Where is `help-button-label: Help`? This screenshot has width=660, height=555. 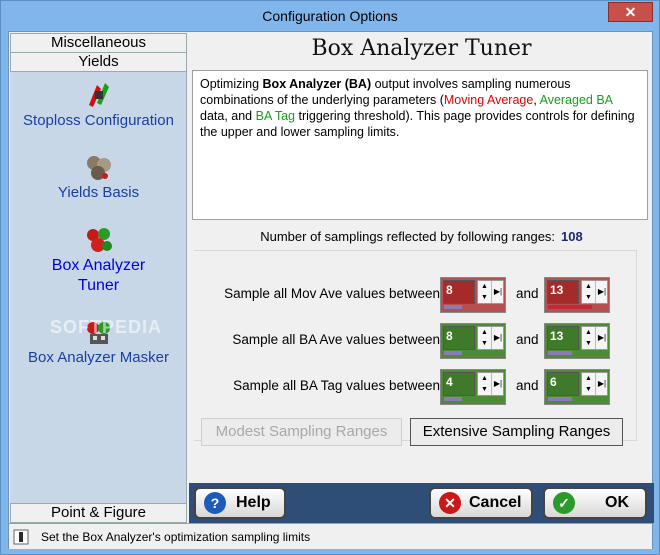 help-button-label: Help is located at coordinates (253, 502).